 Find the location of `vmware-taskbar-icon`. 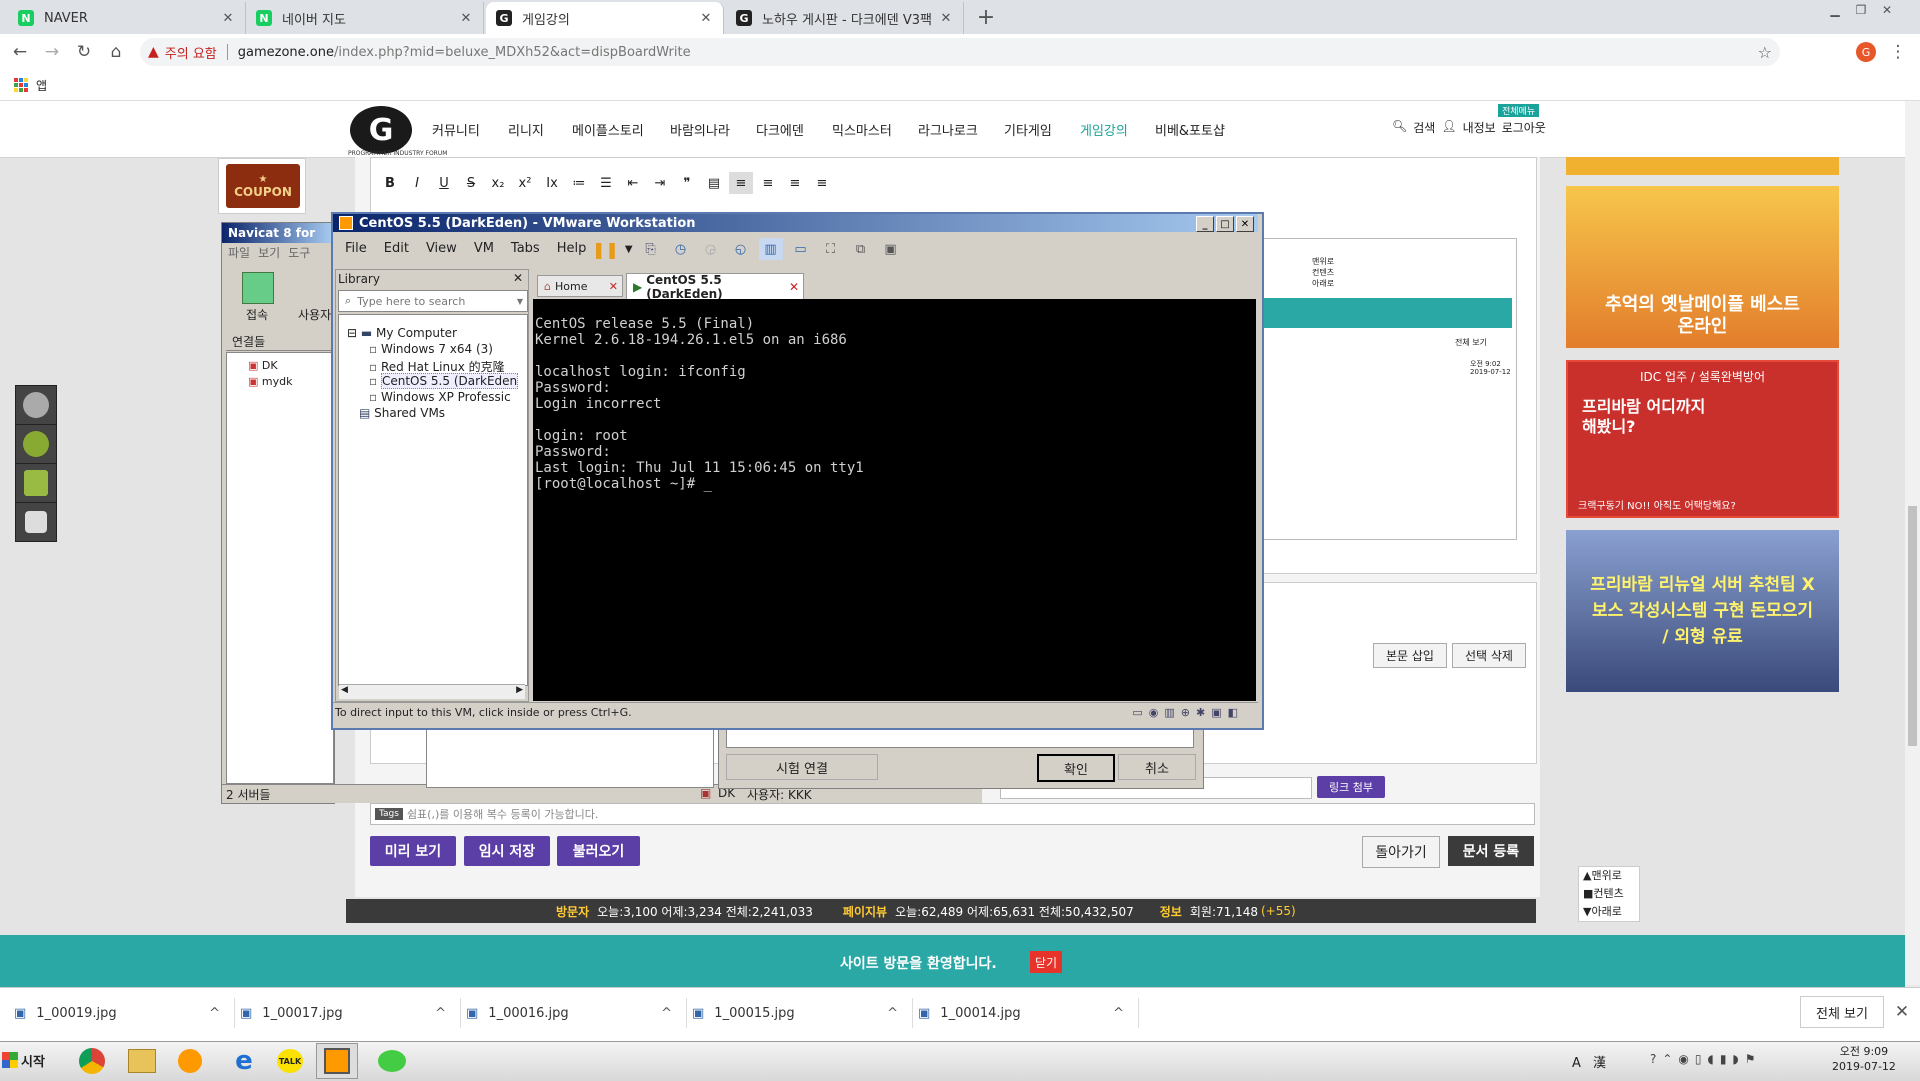

vmware-taskbar-icon is located at coordinates (337, 1061).